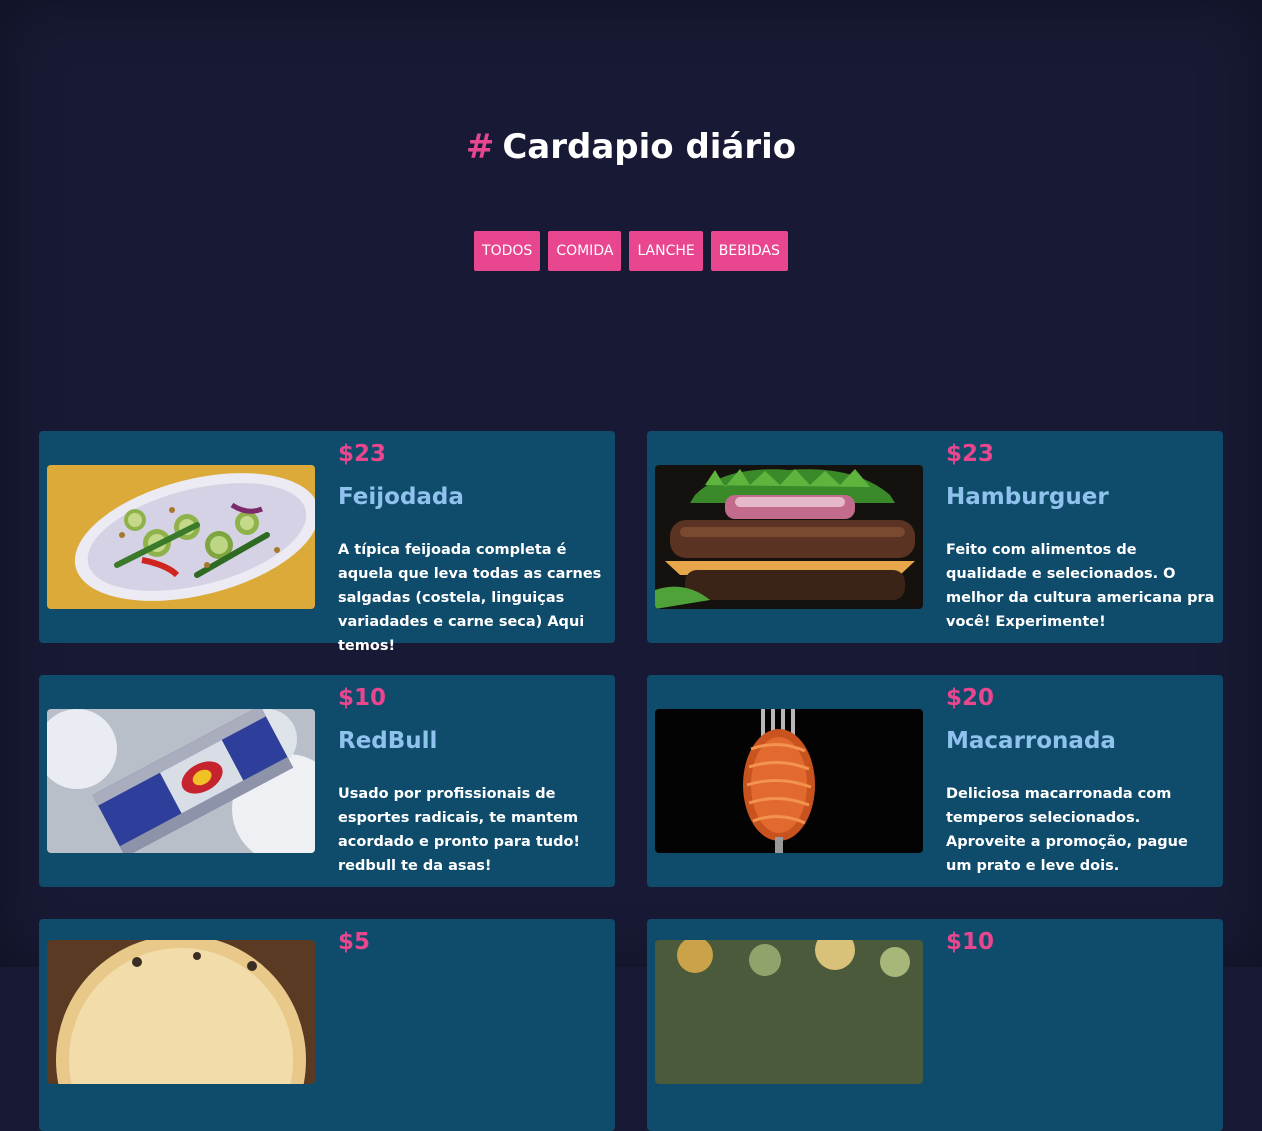 Image resolution: width=1262 pixels, height=1131 pixels. Describe the element at coordinates (666, 251) in the screenshot. I see `filter-lanche-button: LANCHE` at that location.